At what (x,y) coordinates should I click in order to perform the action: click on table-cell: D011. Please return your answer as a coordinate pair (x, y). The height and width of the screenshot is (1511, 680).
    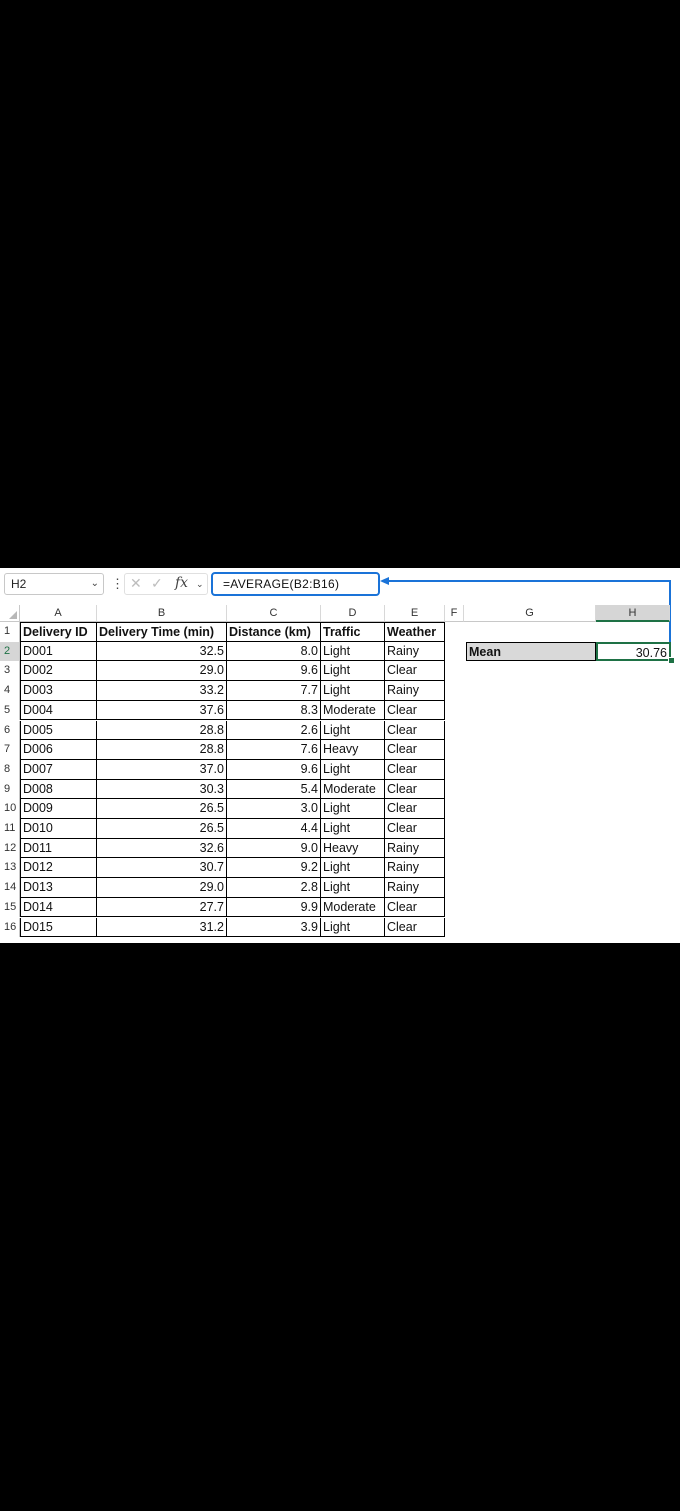
    Looking at the image, I should click on (58, 848).